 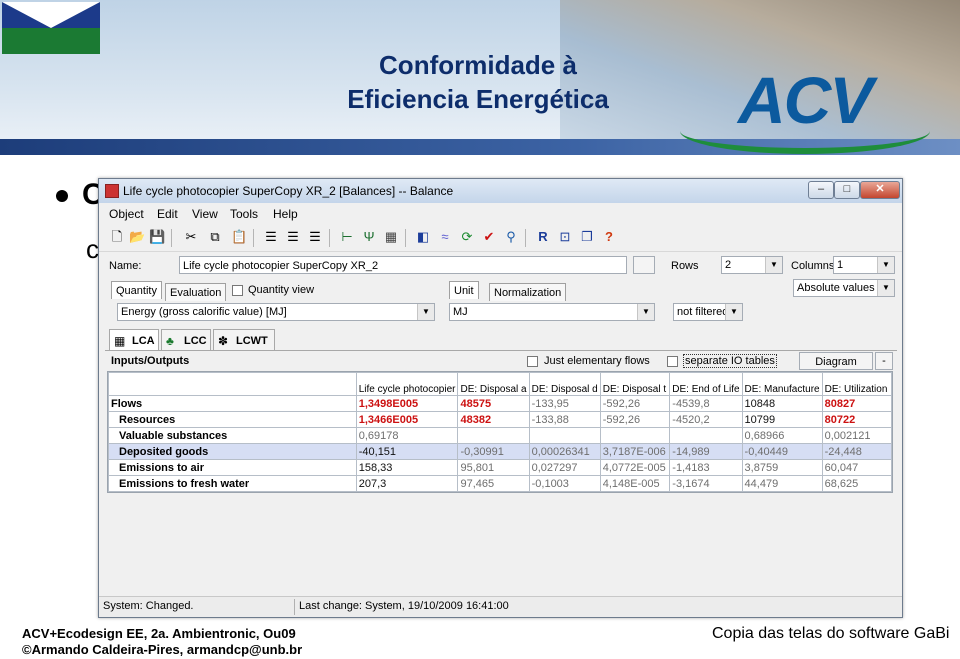 I want to click on menu-edit: Edit, so click(x=167, y=214).